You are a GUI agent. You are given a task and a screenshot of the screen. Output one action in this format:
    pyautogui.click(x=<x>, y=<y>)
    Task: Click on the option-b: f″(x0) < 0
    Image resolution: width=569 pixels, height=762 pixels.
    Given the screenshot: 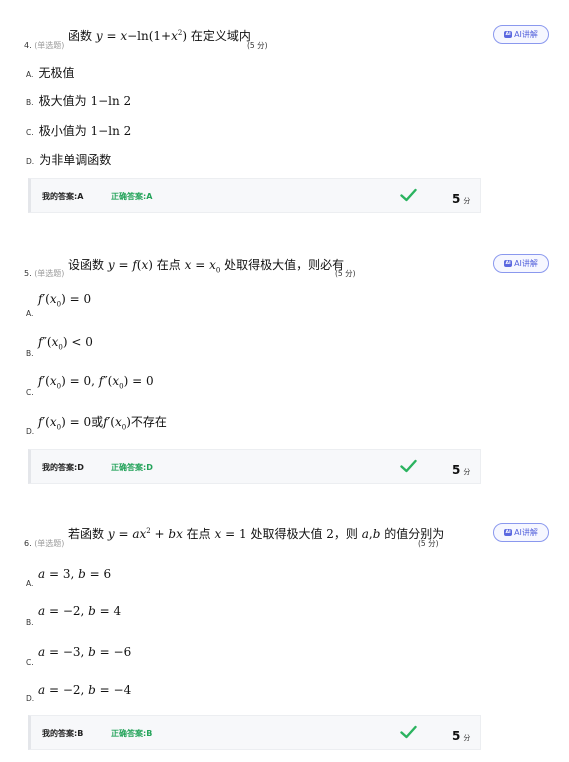 What is the action you would take?
    pyautogui.click(x=65, y=343)
    